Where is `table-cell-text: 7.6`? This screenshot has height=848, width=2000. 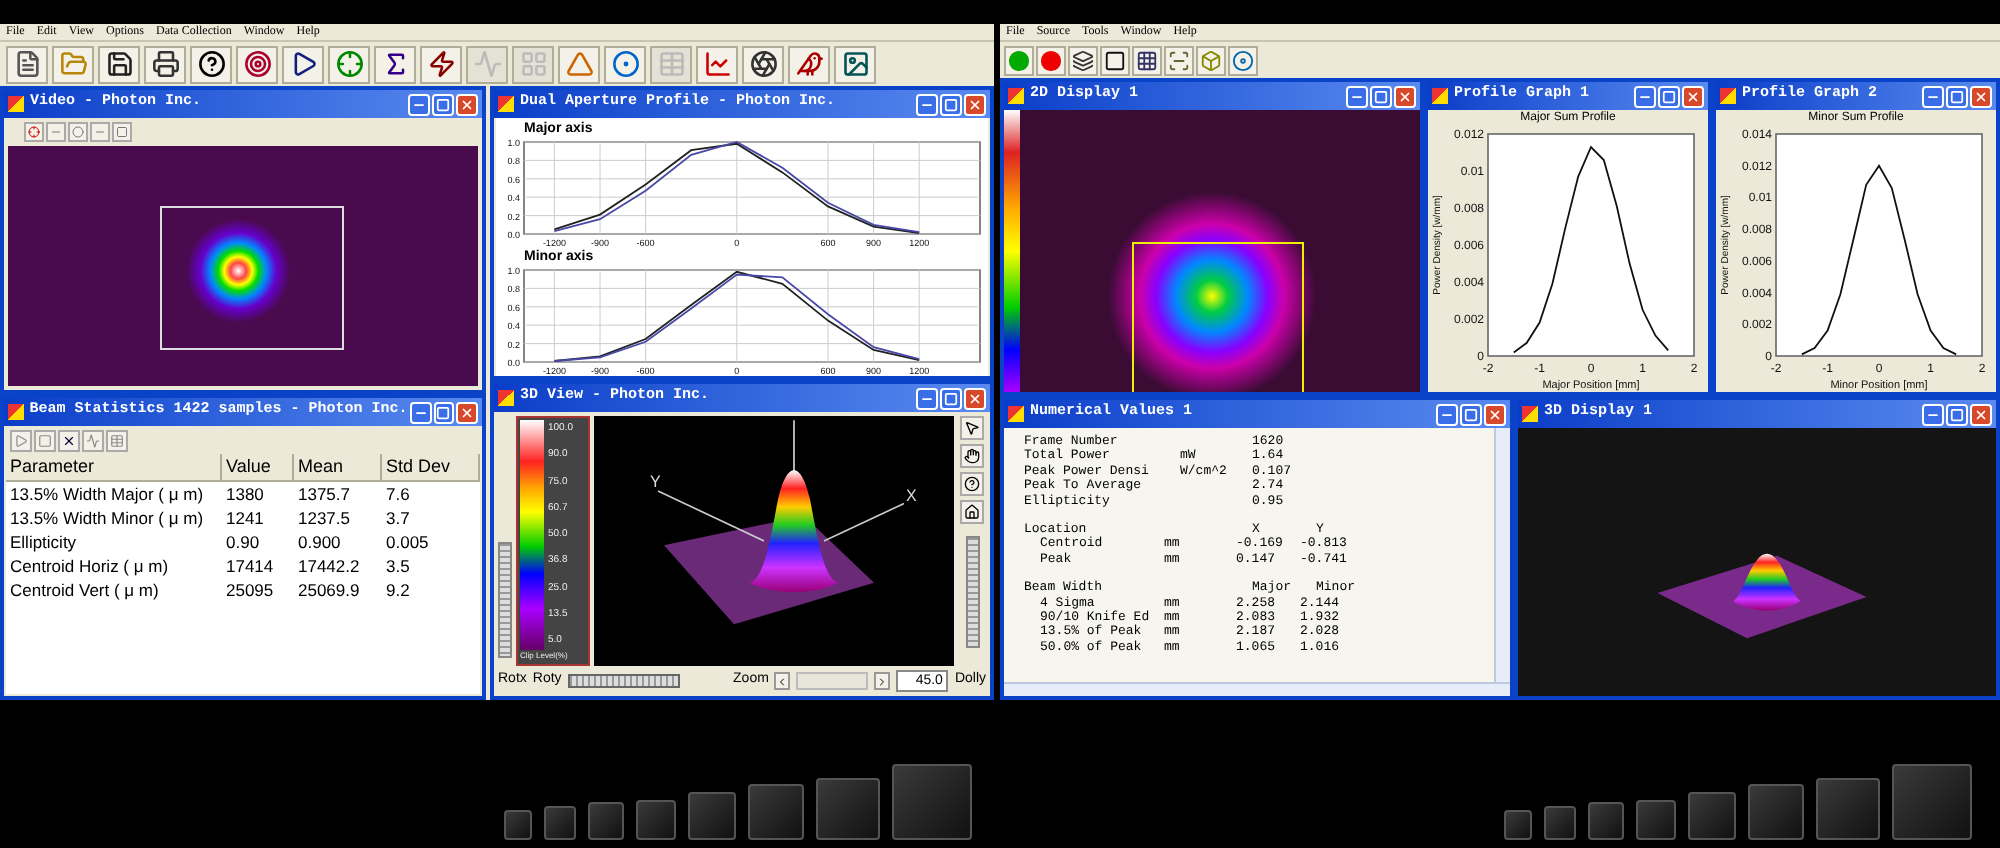
table-cell-text: 7.6 is located at coordinates (398, 494).